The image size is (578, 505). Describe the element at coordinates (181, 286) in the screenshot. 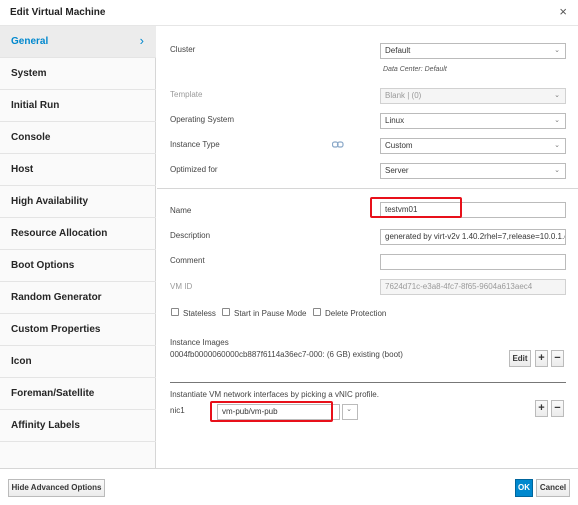

I see `vm-id-label: VM ID` at that location.